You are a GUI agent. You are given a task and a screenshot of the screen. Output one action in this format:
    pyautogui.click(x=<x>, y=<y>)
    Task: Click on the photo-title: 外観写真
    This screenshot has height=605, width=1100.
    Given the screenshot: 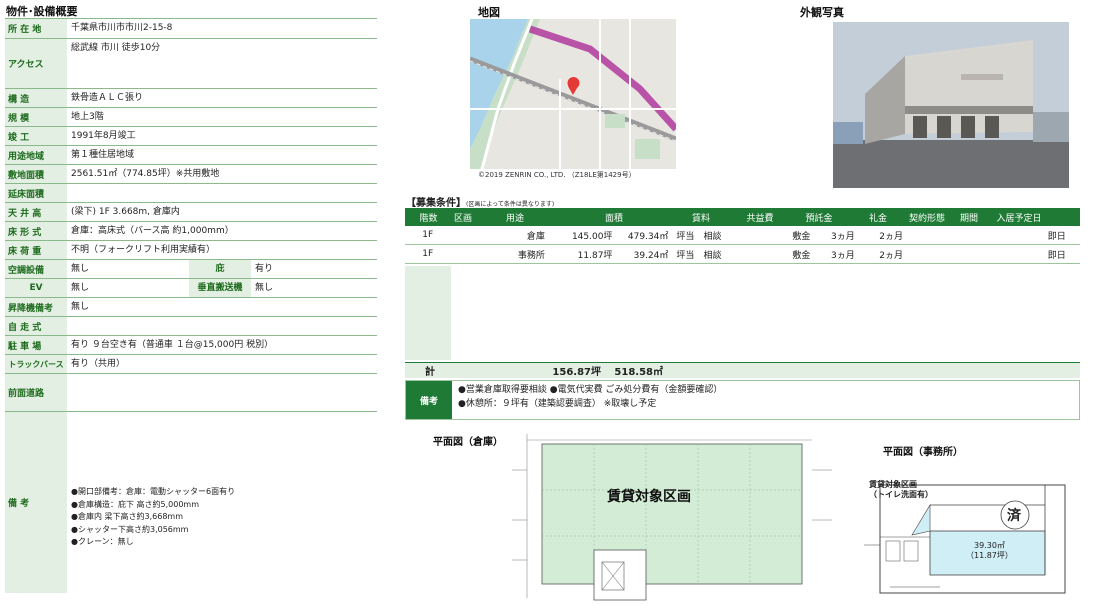 What is the action you would take?
    pyautogui.click(x=822, y=12)
    